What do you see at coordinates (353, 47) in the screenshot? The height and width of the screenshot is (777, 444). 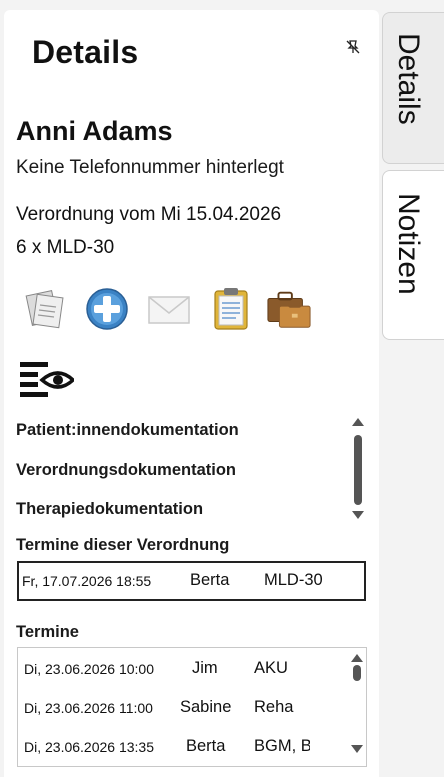 I see `unpin-icon` at bounding box center [353, 47].